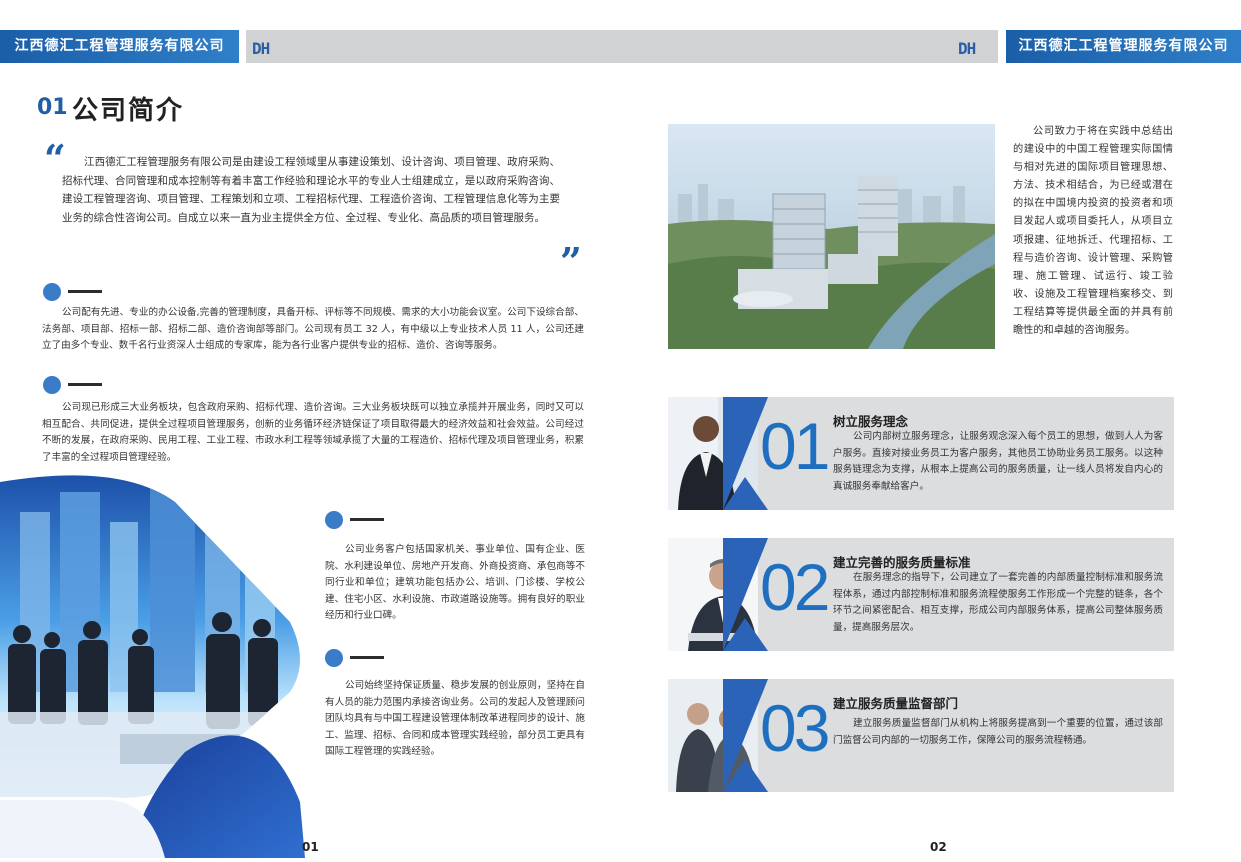  Describe the element at coordinates (831, 236) in the screenshot. I see `aerial-building-photo` at that location.